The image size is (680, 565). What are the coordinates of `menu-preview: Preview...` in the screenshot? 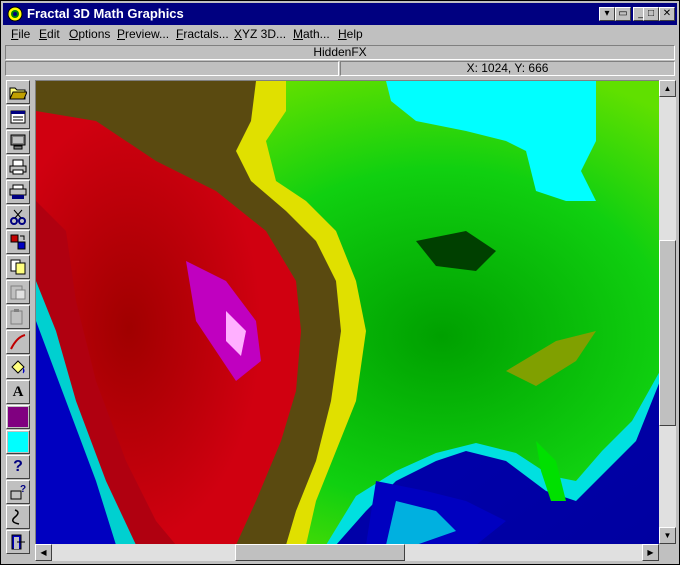 It's located at (143, 34).